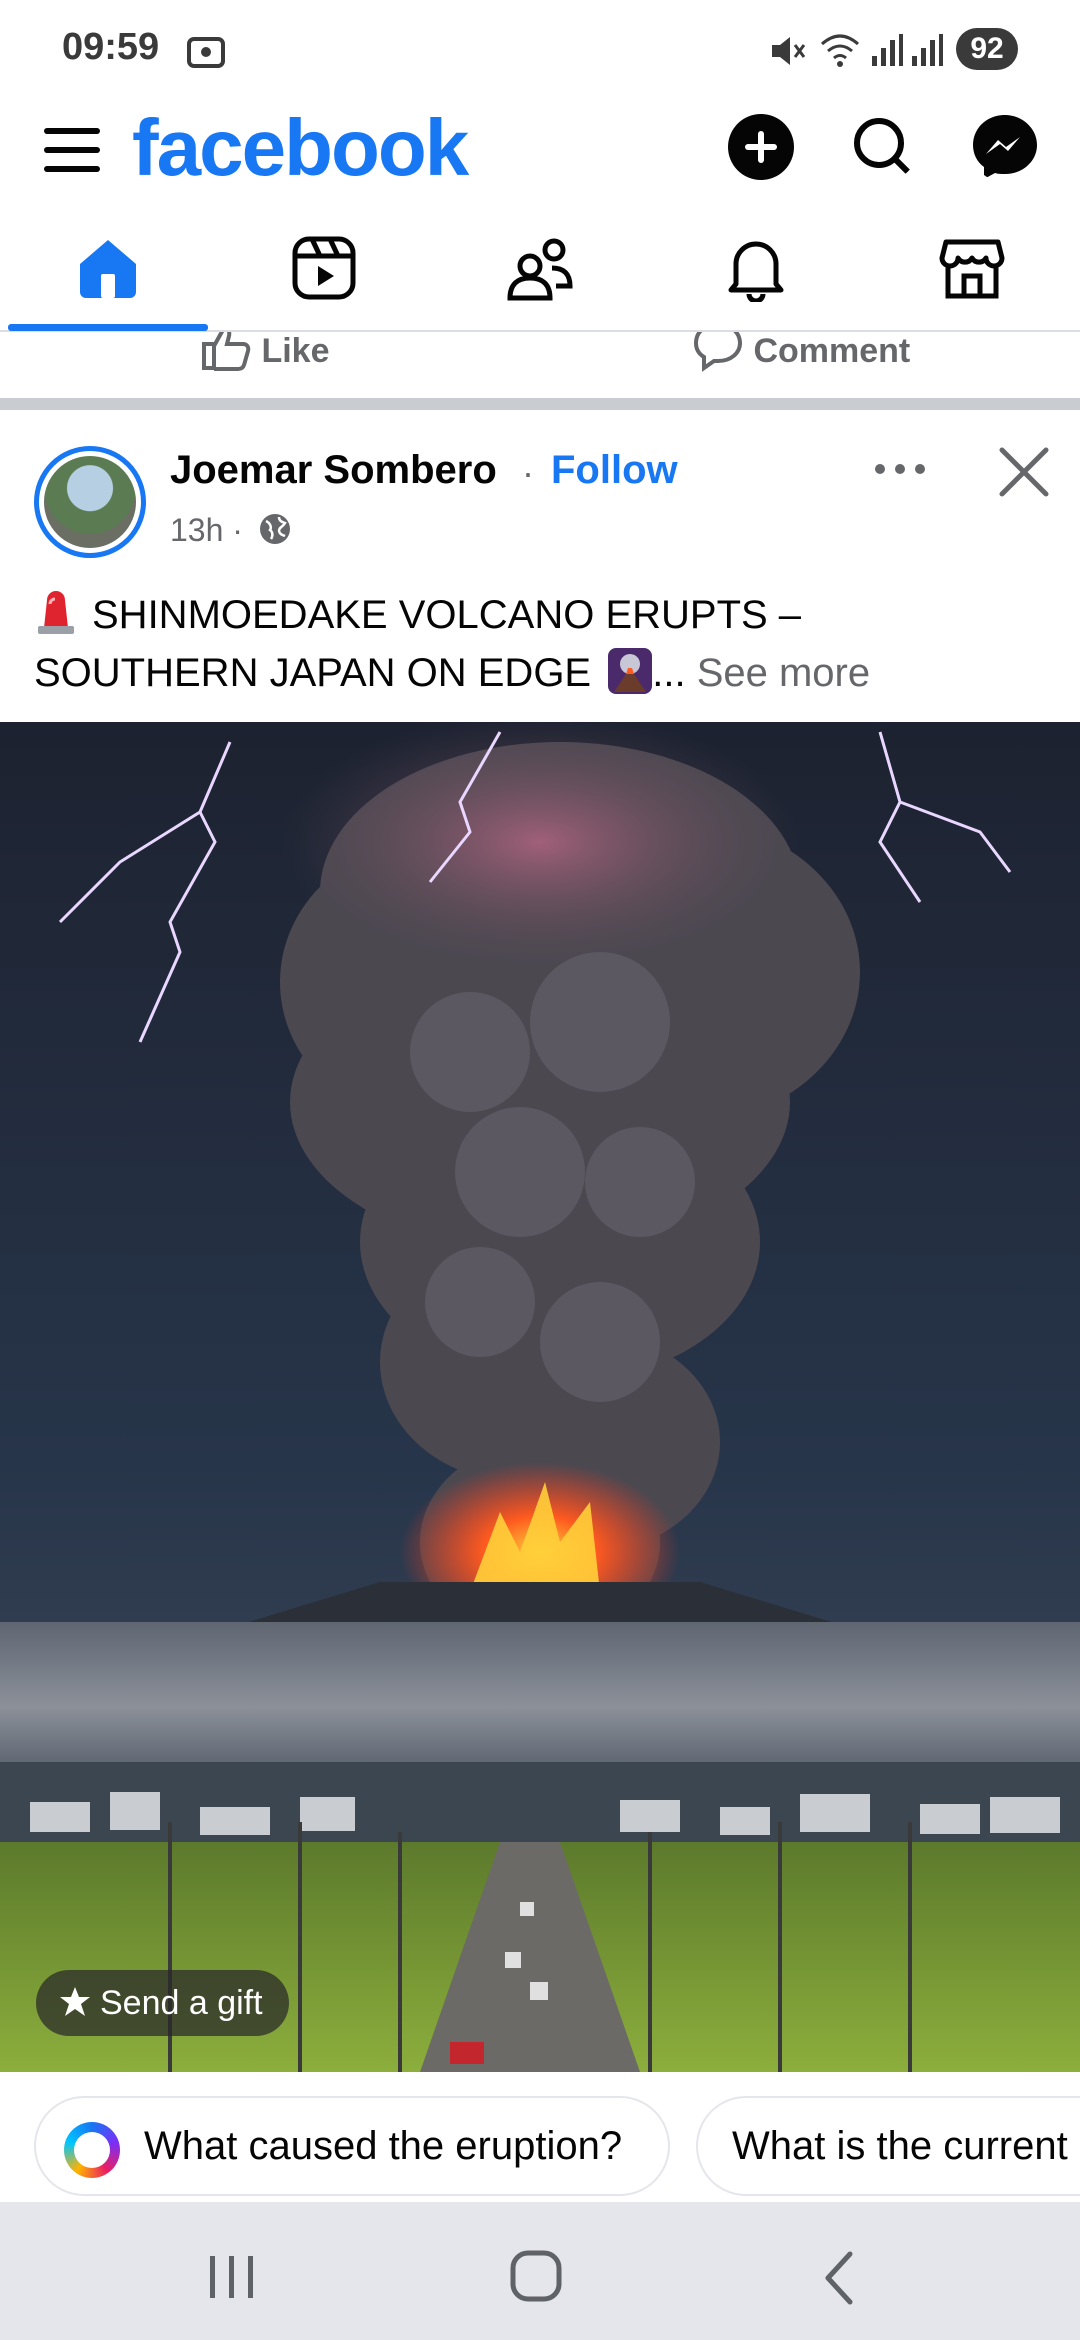  What do you see at coordinates (92, 2150) in the screenshot?
I see `meta-ai-icon` at bounding box center [92, 2150].